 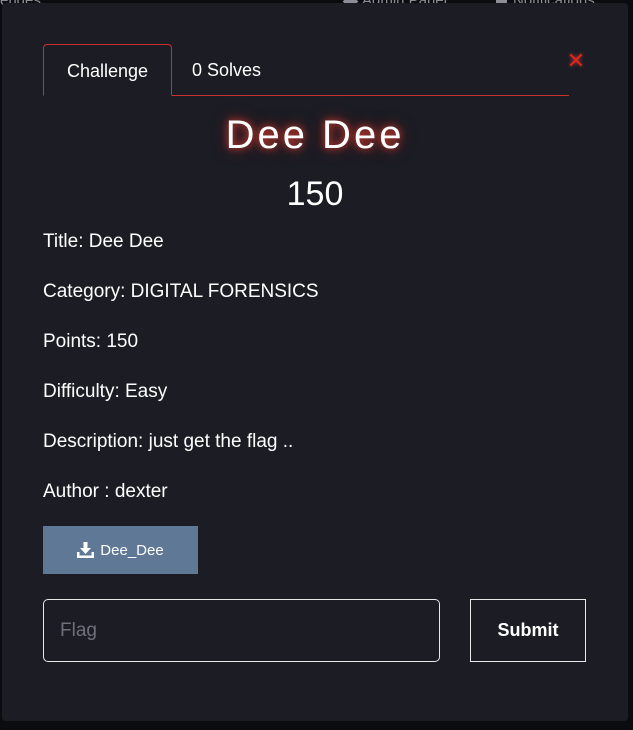 What do you see at coordinates (576, 61) in the screenshot?
I see `close-icon: ✕` at bounding box center [576, 61].